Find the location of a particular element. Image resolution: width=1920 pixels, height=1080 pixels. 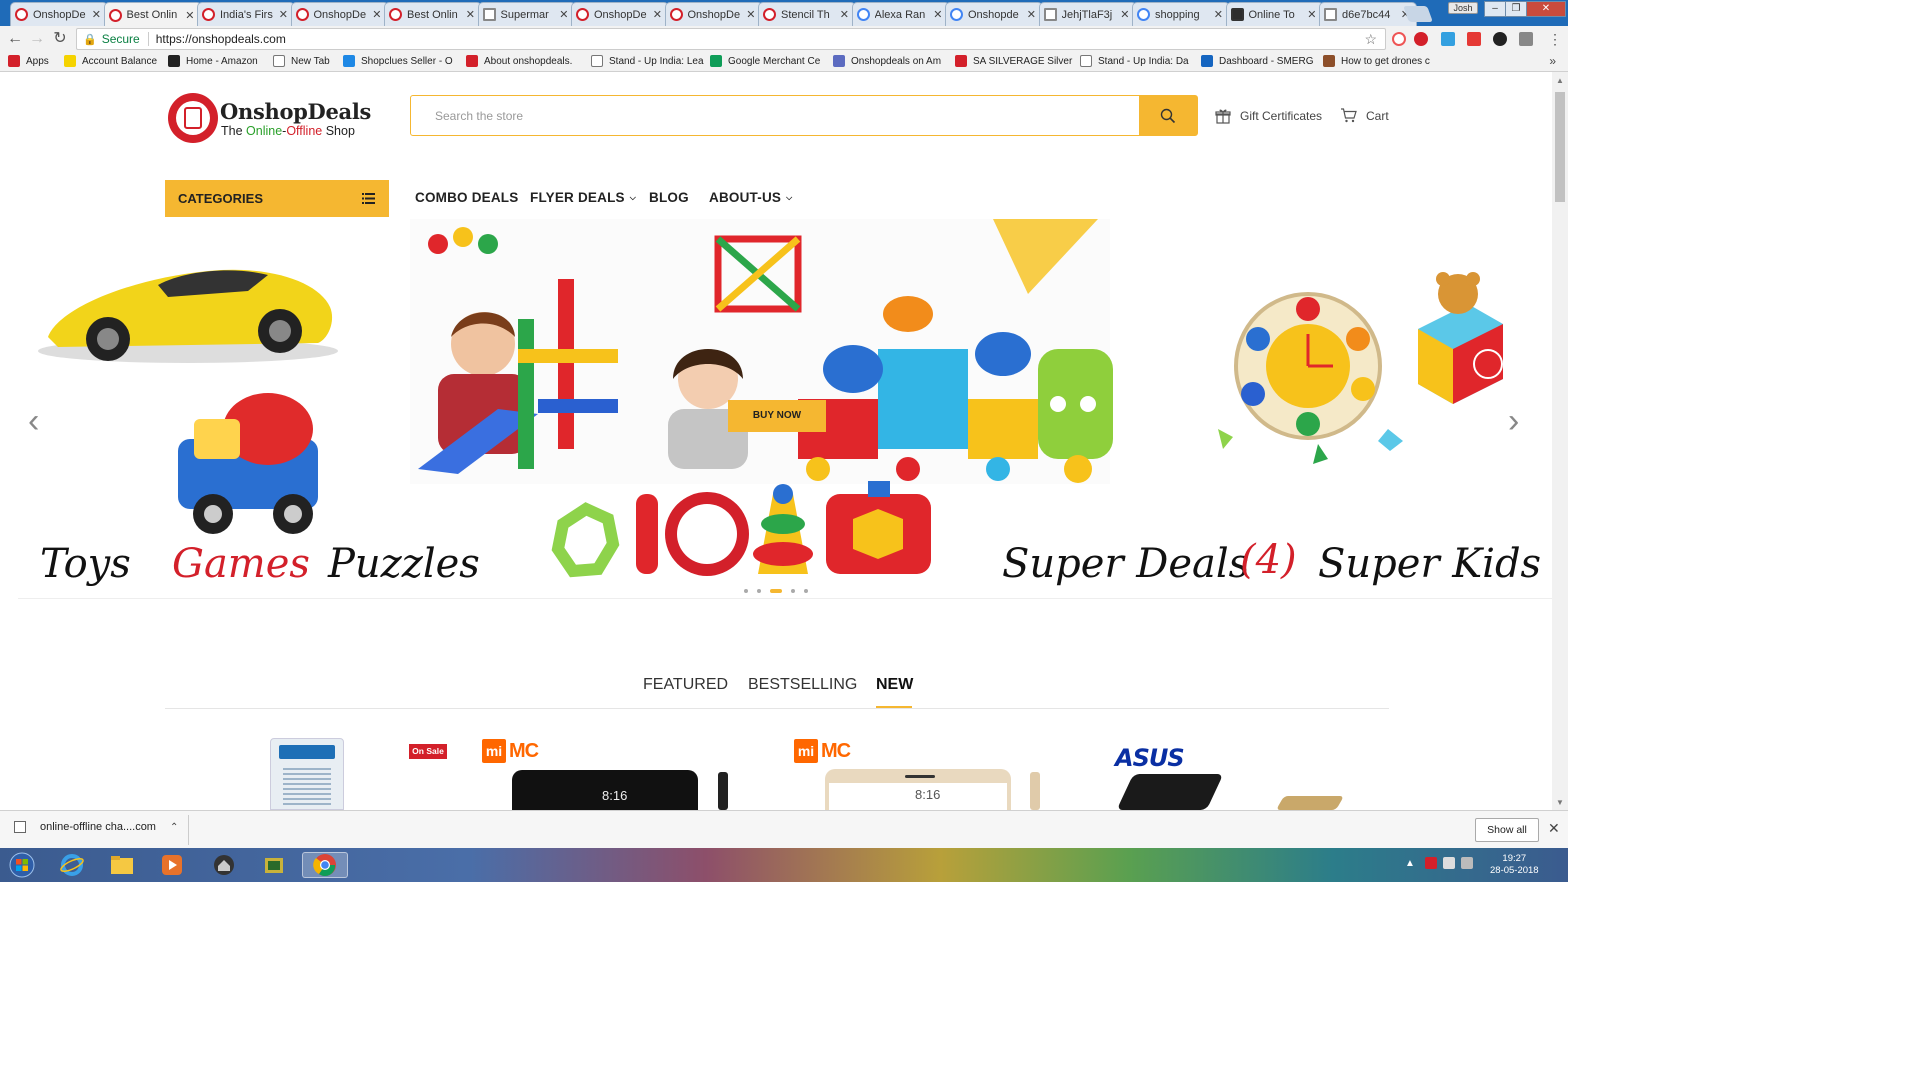

reload-icon: ↻ is located at coordinates (60, 39).